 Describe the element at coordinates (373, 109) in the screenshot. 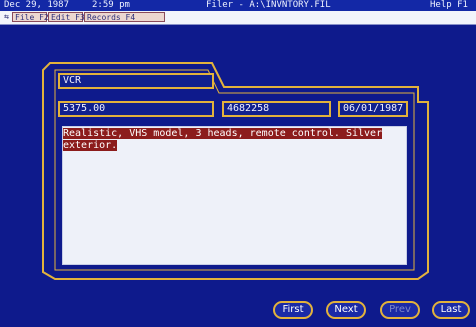

I see `date-field: 06/01/1987` at that location.